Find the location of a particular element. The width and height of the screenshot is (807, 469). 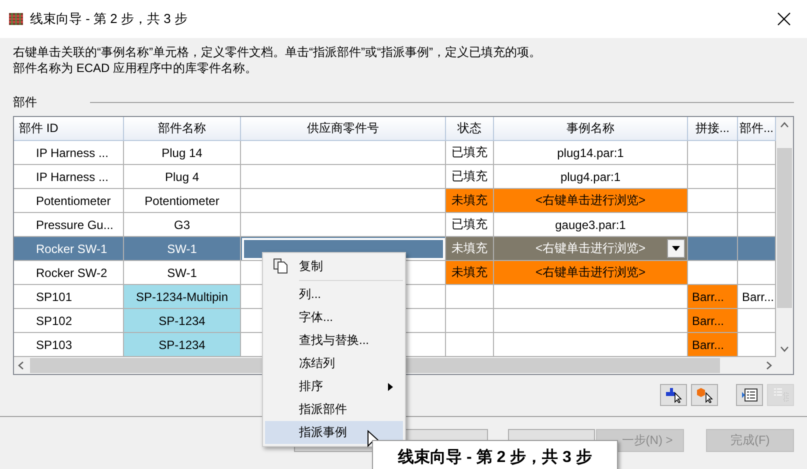

tooltip: 线束向导 - 第 2 步，共 3 步 is located at coordinates (495, 454).